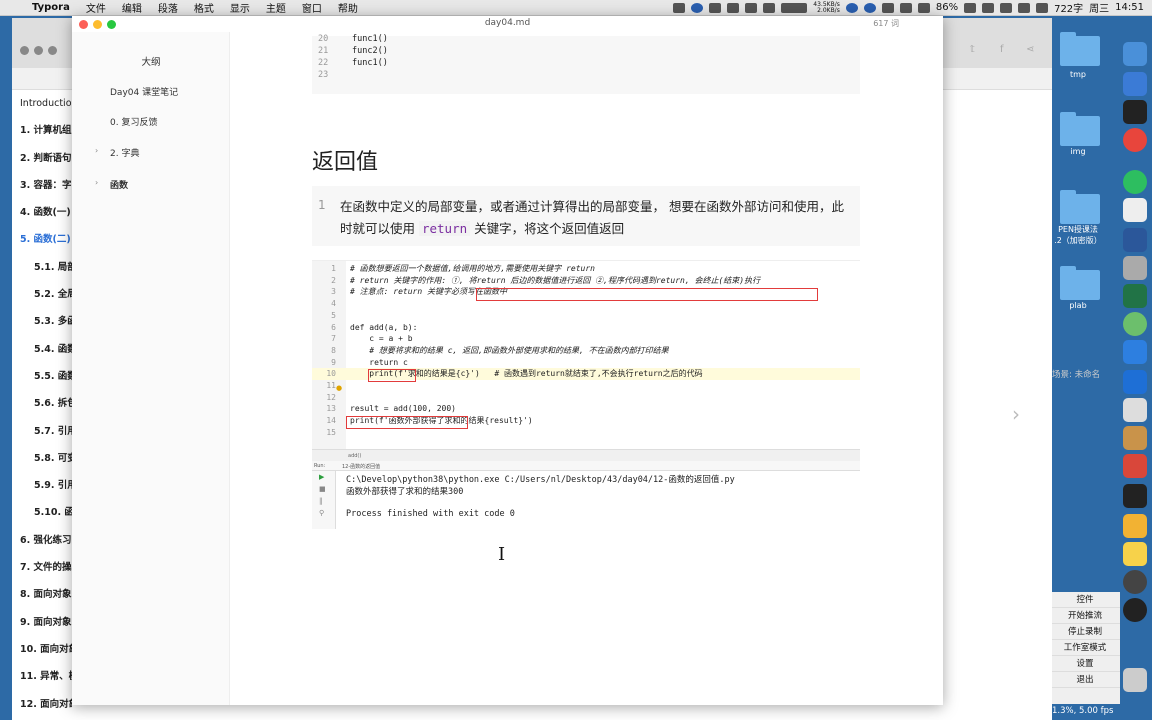  I want to click on word-icon, so click(1135, 240).